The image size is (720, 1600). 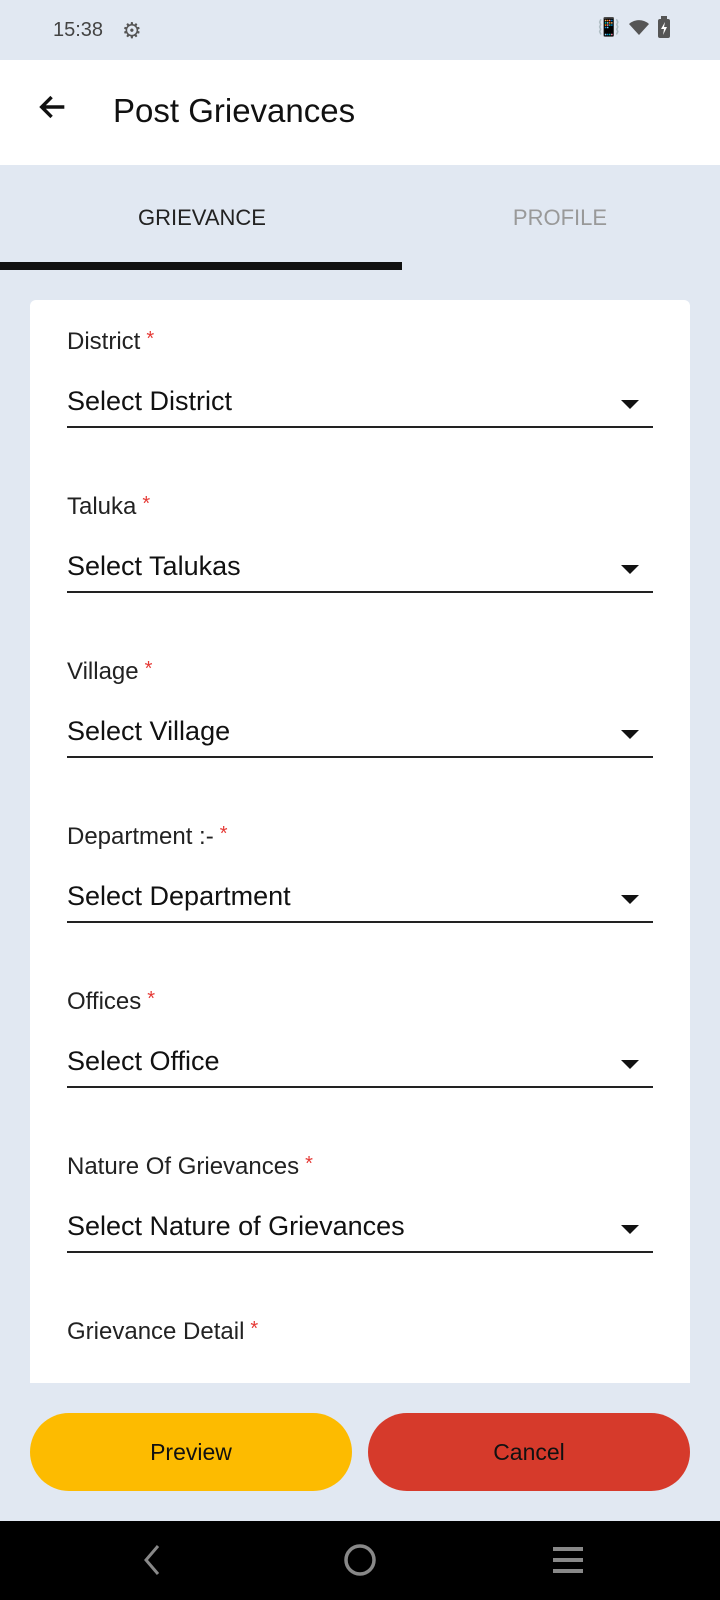 What do you see at coordinates (360, 378) in the screenshot?
I see `district-field: District * Select District` at bounding box center [360, 378].